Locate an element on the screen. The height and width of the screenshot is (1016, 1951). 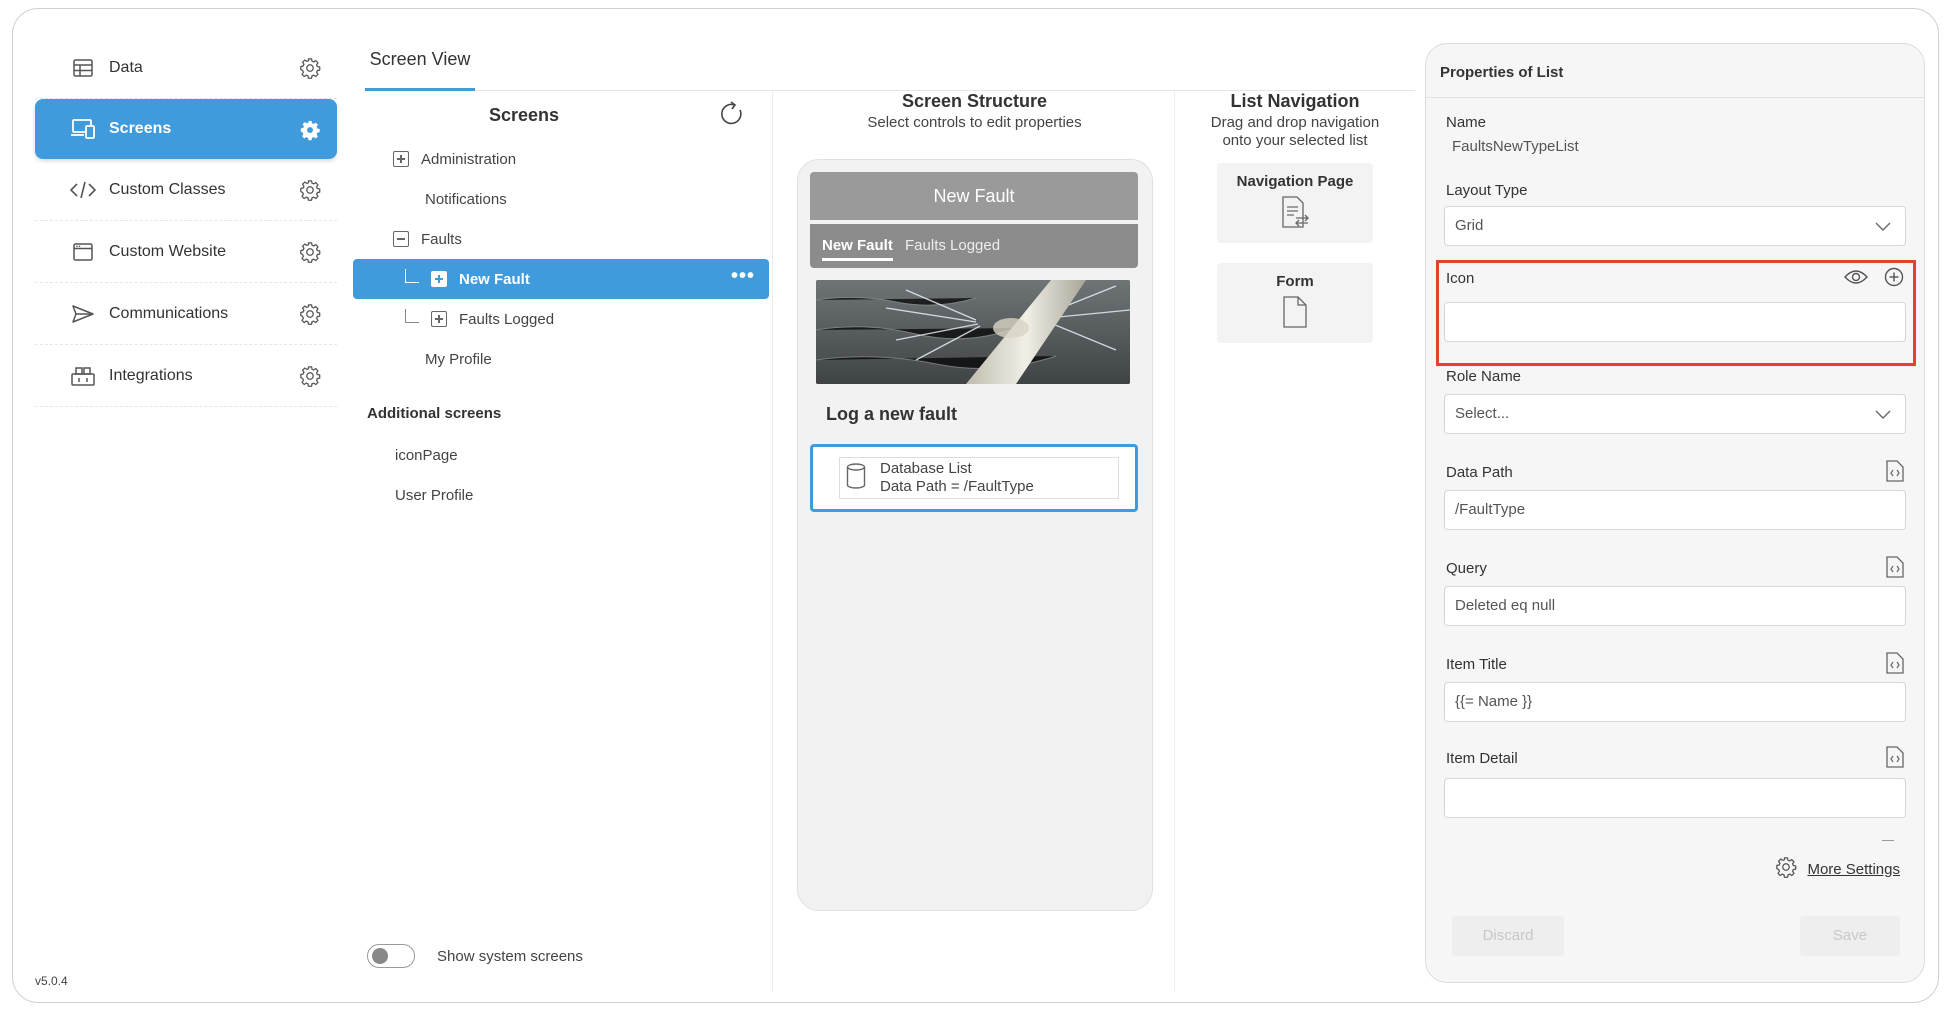
add-circle-icon is located at coordinates (1894, 279).